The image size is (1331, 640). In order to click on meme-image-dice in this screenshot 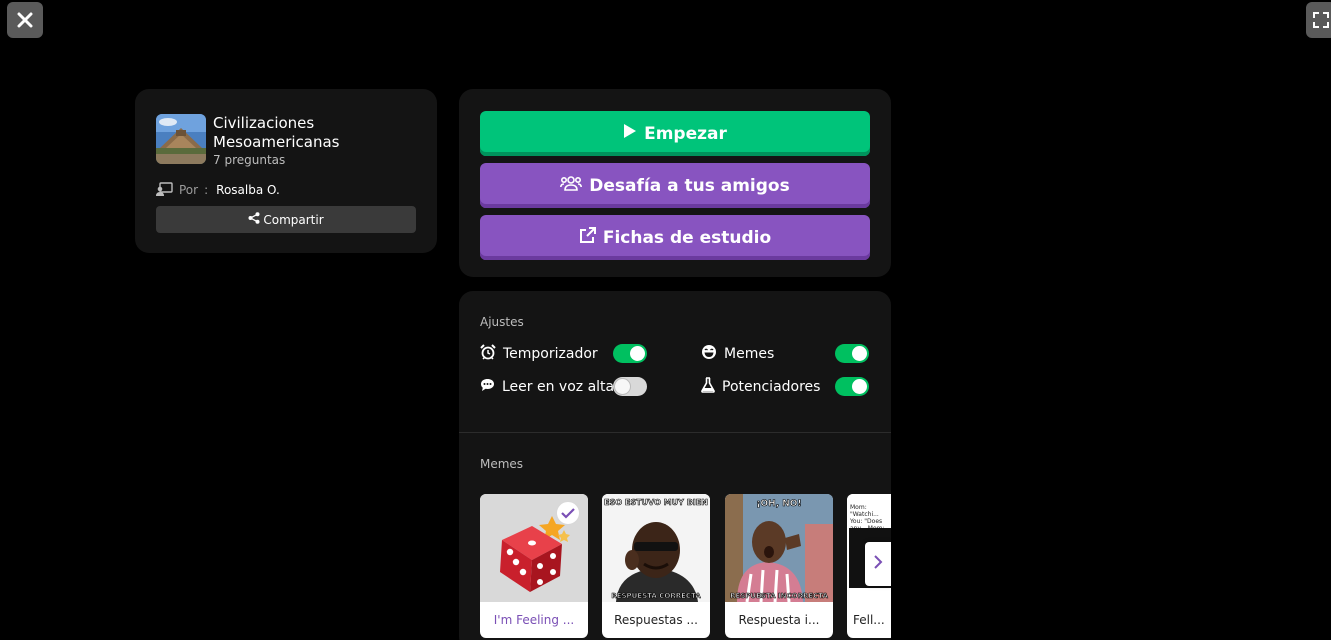, I will do `click(534, 548)`.